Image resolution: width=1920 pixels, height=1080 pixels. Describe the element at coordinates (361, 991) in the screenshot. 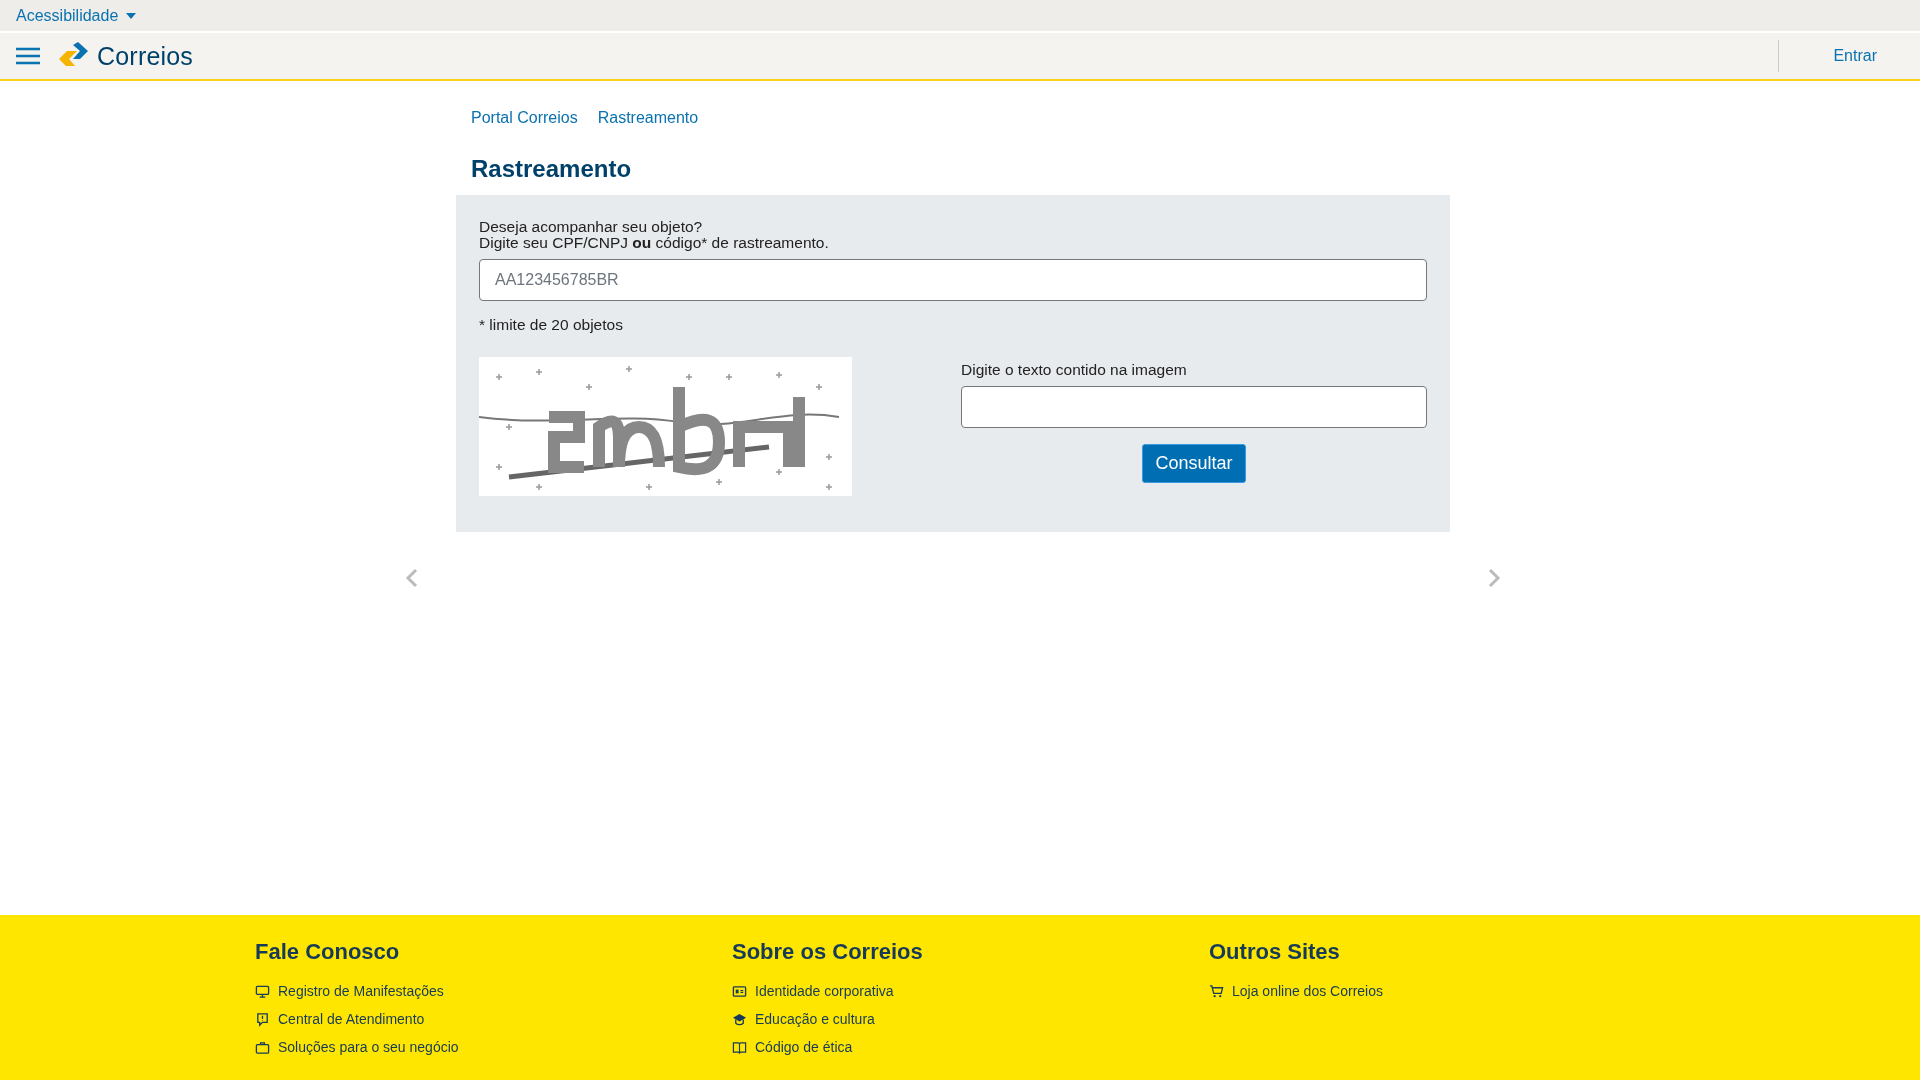

I see `footer-link: Registro de Manifestações` at that location.